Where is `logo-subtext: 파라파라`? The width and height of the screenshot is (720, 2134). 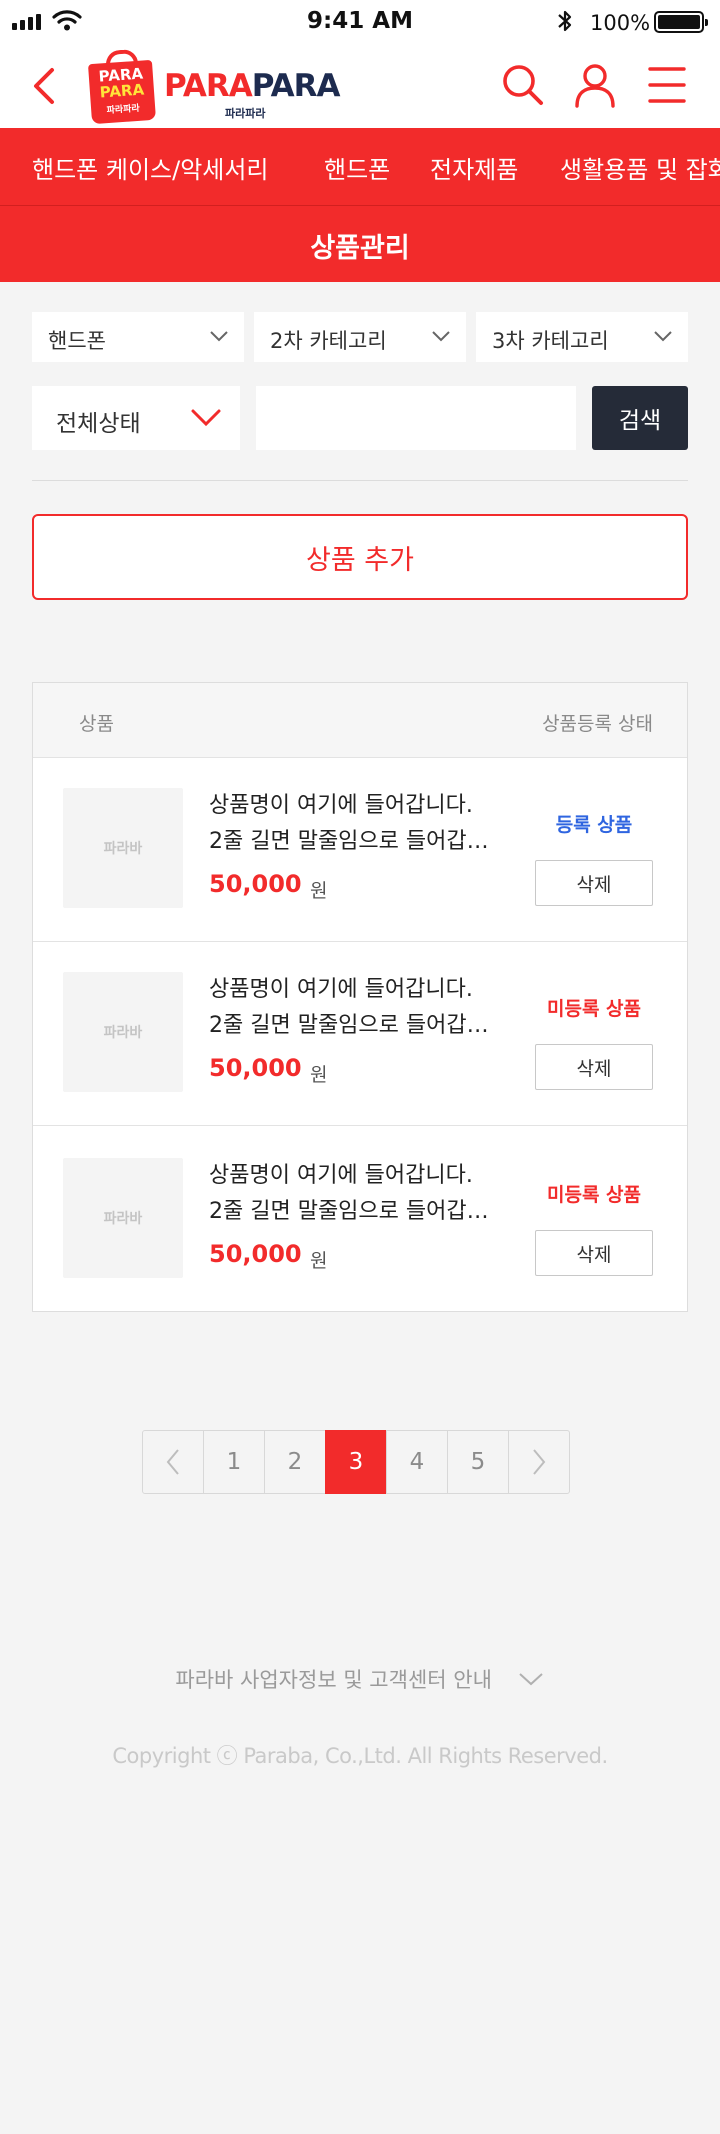
logo-subtext: 파라파라 is located at coordinates (245, 113).